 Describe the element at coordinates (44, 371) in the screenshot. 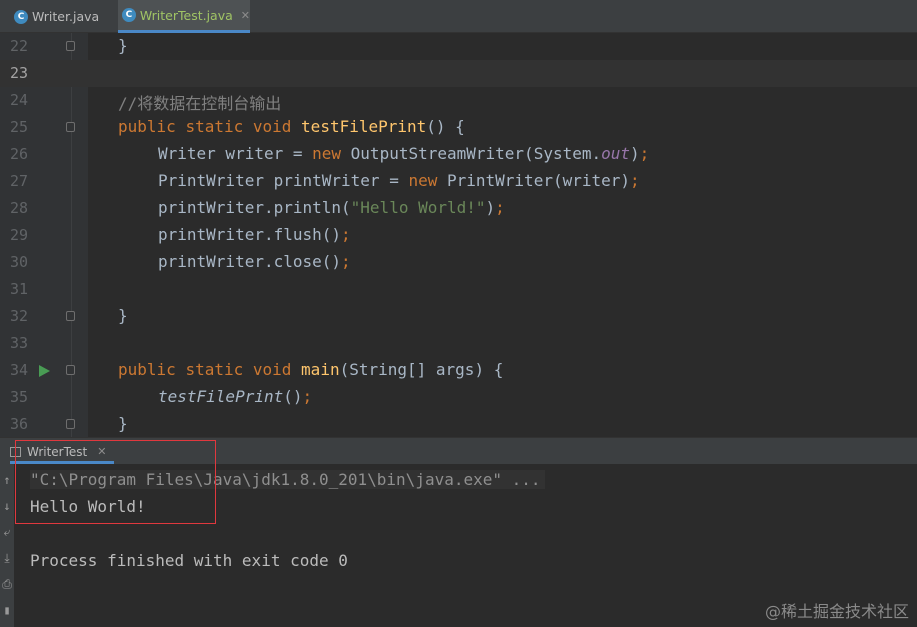

I see `run-icon` at that location.